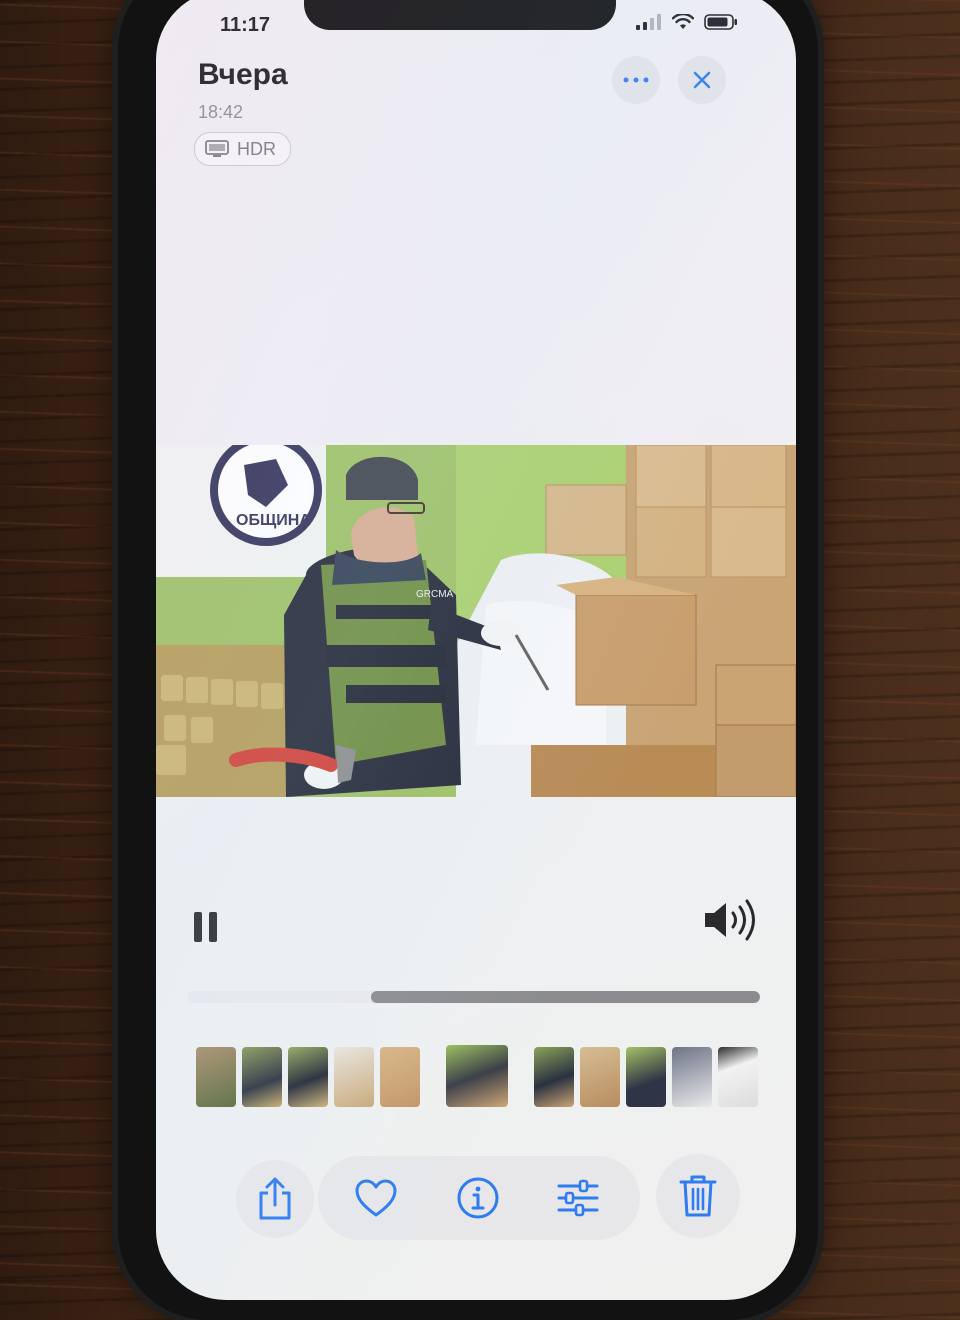  I want to click on speaker-icon, so click(730, 920).